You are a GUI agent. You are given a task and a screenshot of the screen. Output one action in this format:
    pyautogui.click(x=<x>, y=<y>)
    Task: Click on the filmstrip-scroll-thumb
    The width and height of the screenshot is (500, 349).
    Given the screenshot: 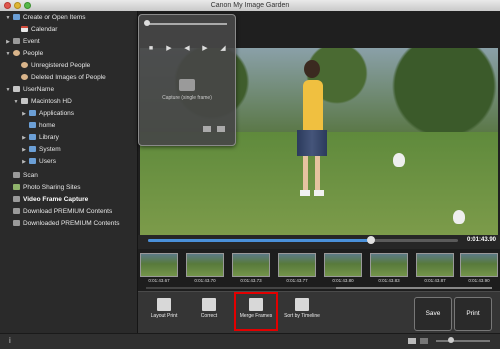 What is the action you would take?
    pyautogui.click(x=414, y=288)
    